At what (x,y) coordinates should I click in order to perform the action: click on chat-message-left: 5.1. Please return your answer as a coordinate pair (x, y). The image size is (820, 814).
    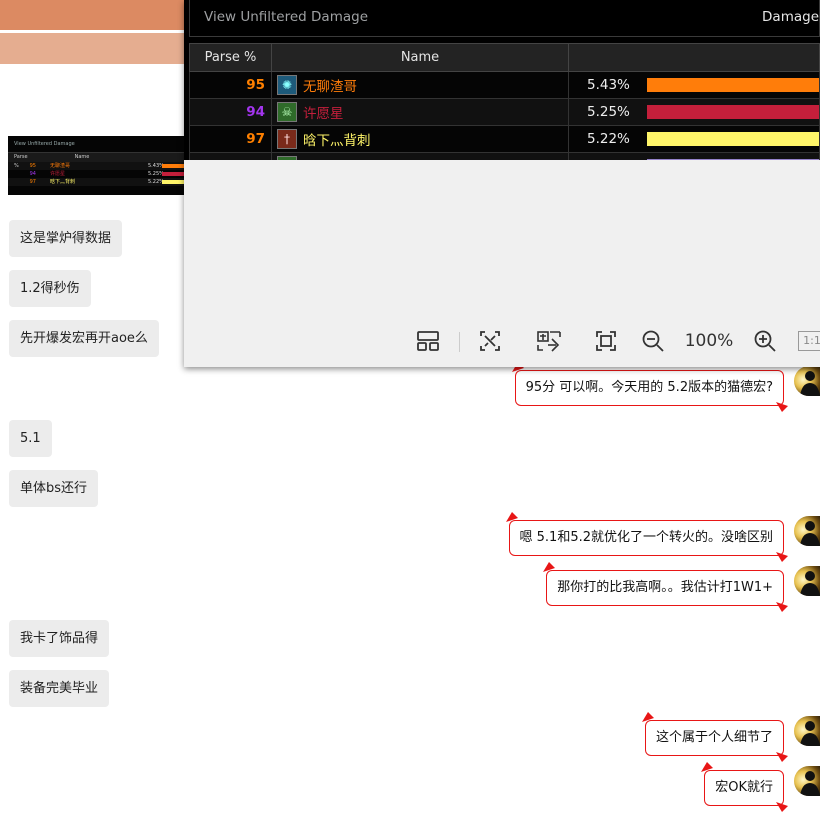
    Looking at the image, I should click on (30, 438).